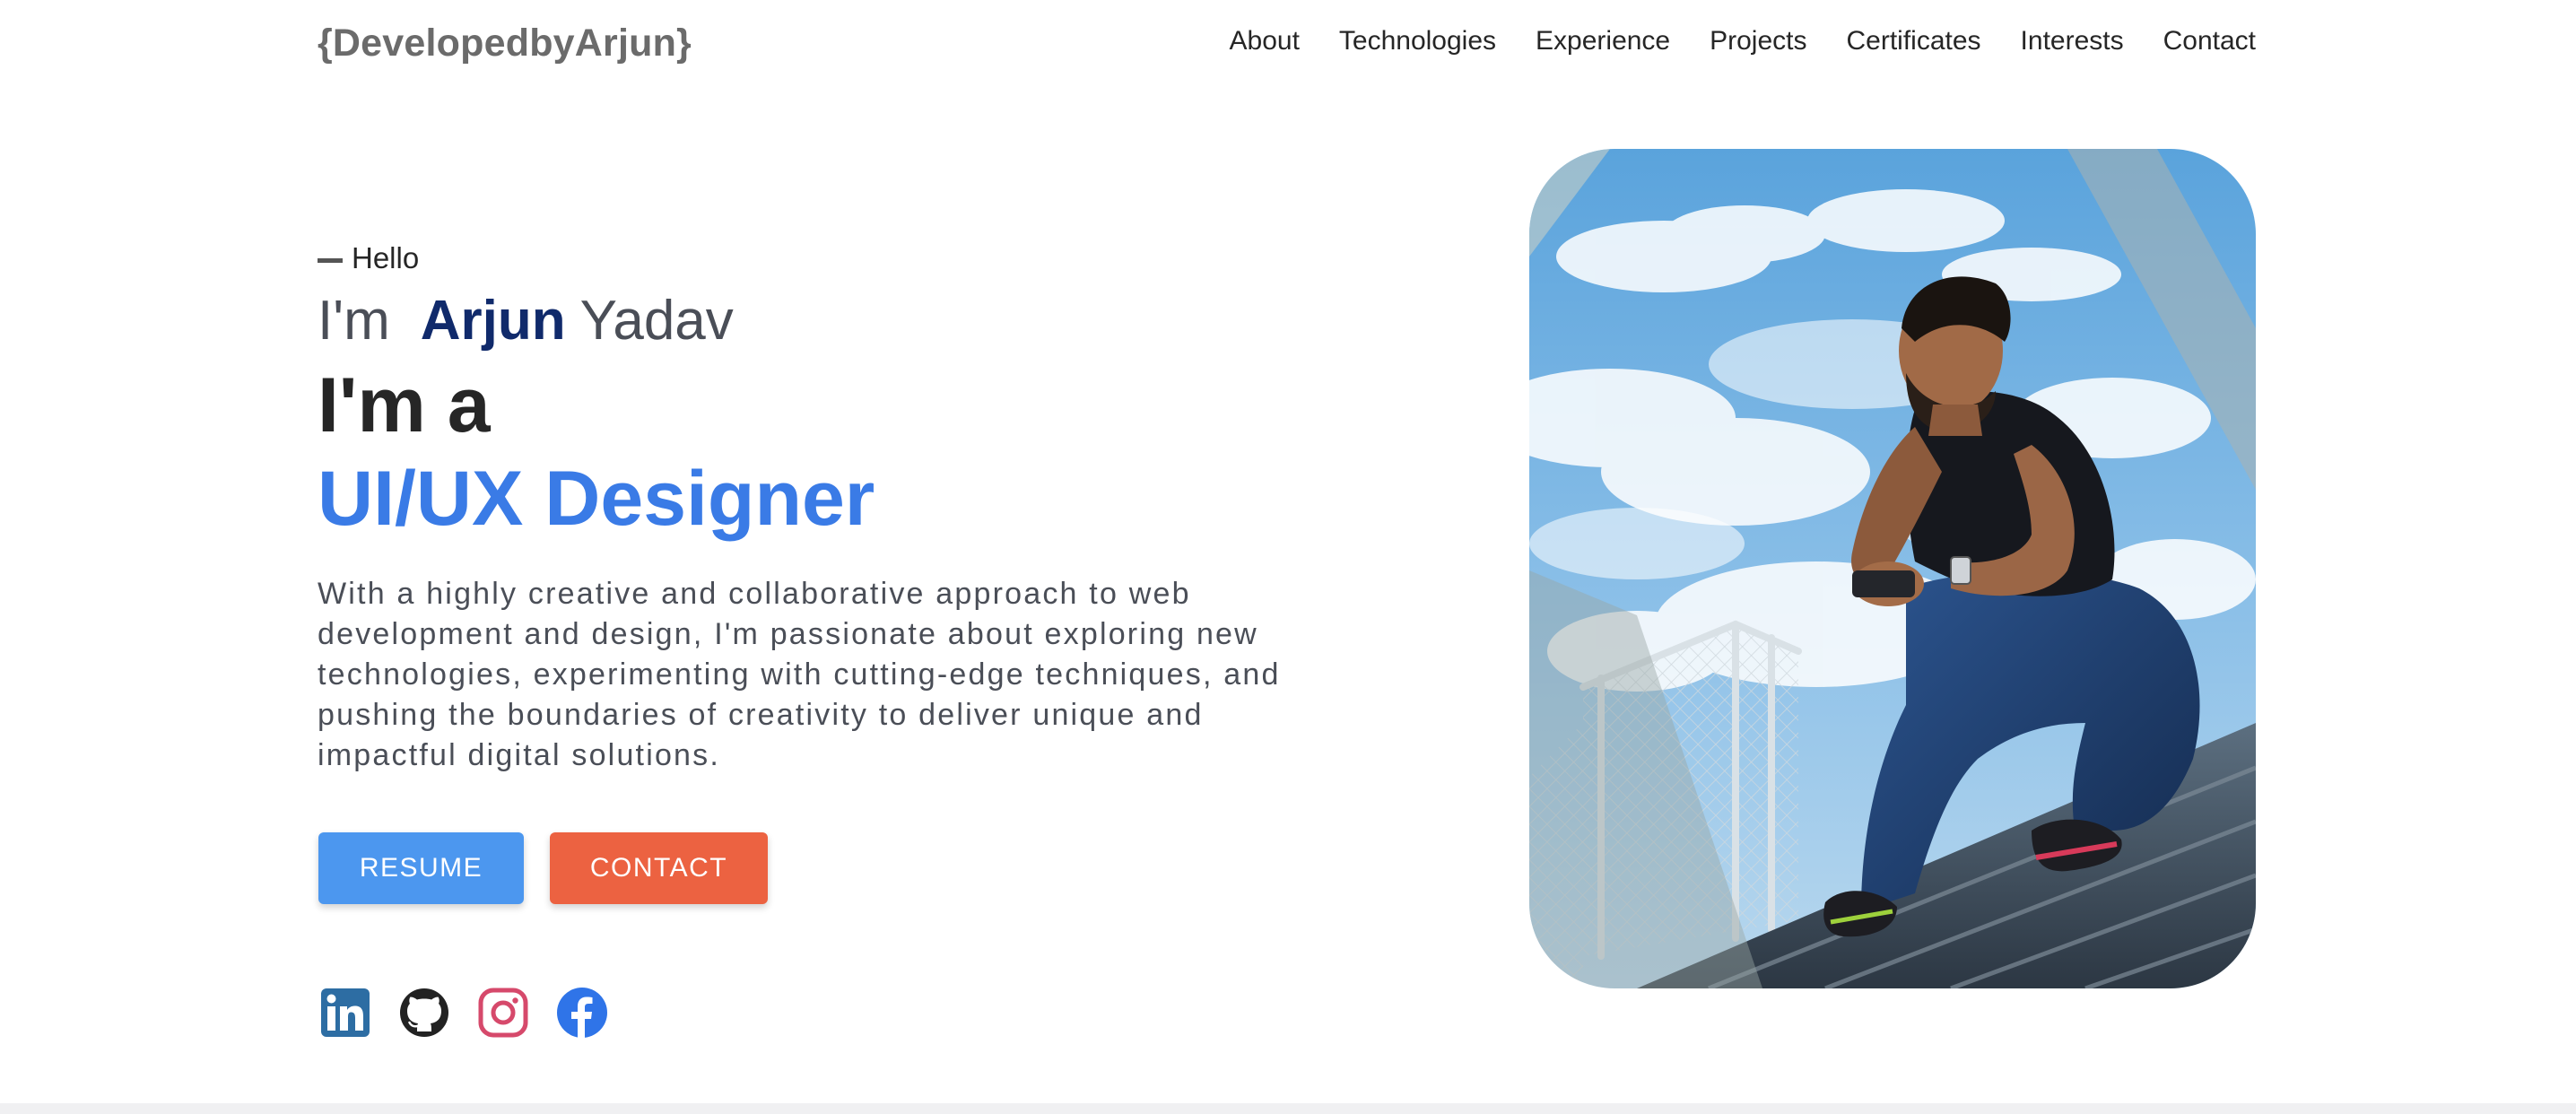 The image size is (2576, 1114). I want to click on resume-button: RESUME, so click(421, 868).